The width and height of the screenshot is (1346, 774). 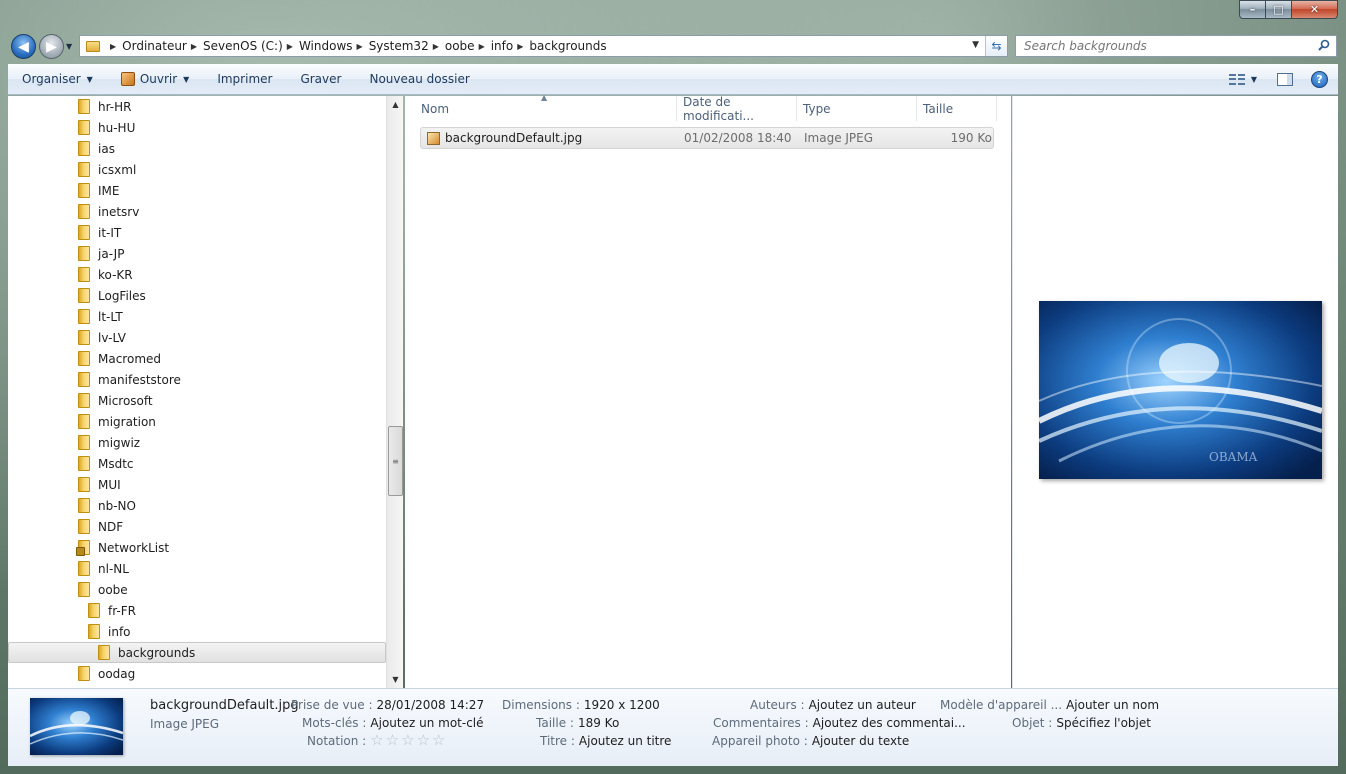 I want to click on tree-item: NetworkList, so click(x=197, y=547).